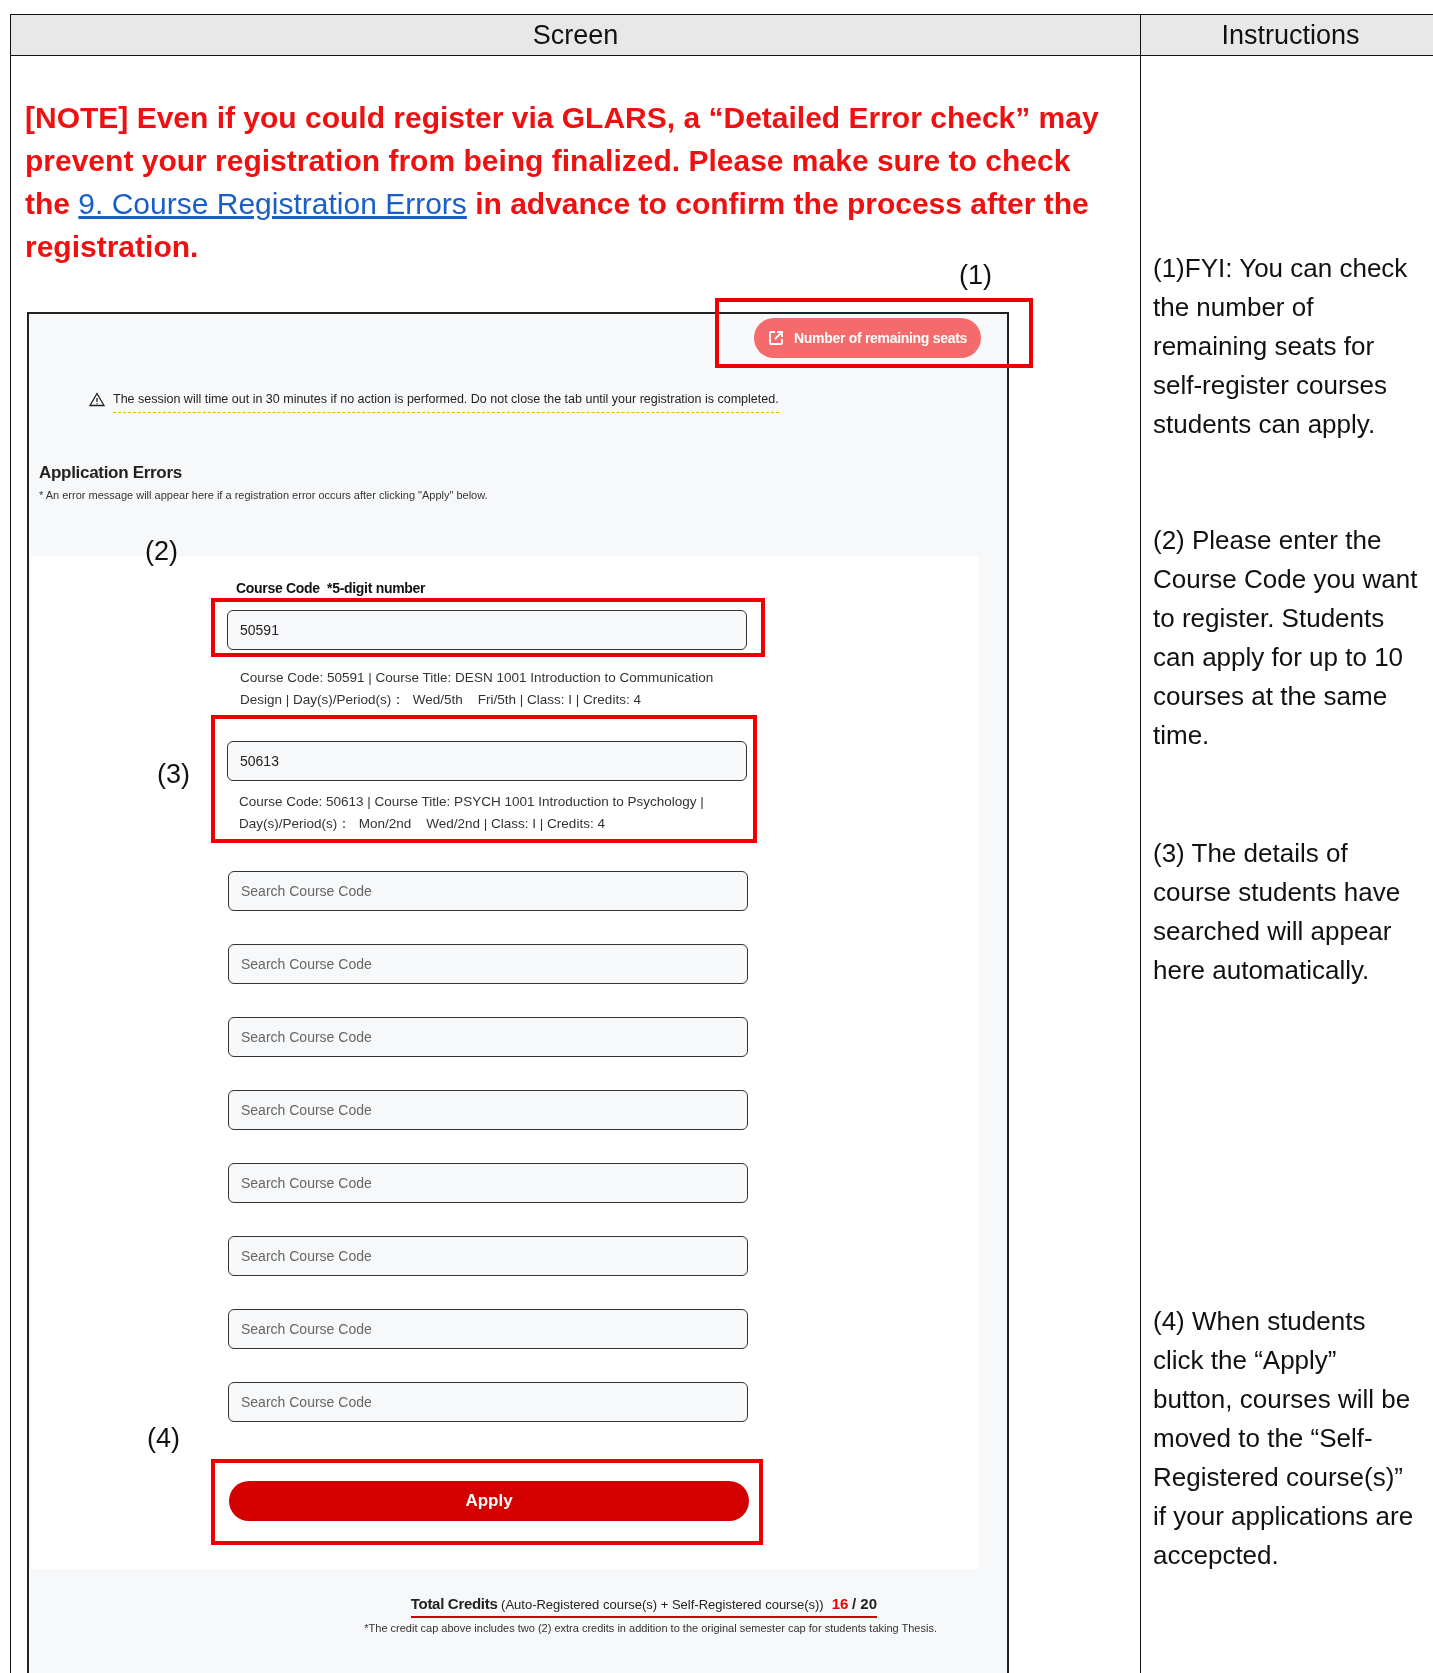  Describe the element at coordinates (331, 588) in the screenshot. I see `field-label: Course Code *5-digit number` at that location.